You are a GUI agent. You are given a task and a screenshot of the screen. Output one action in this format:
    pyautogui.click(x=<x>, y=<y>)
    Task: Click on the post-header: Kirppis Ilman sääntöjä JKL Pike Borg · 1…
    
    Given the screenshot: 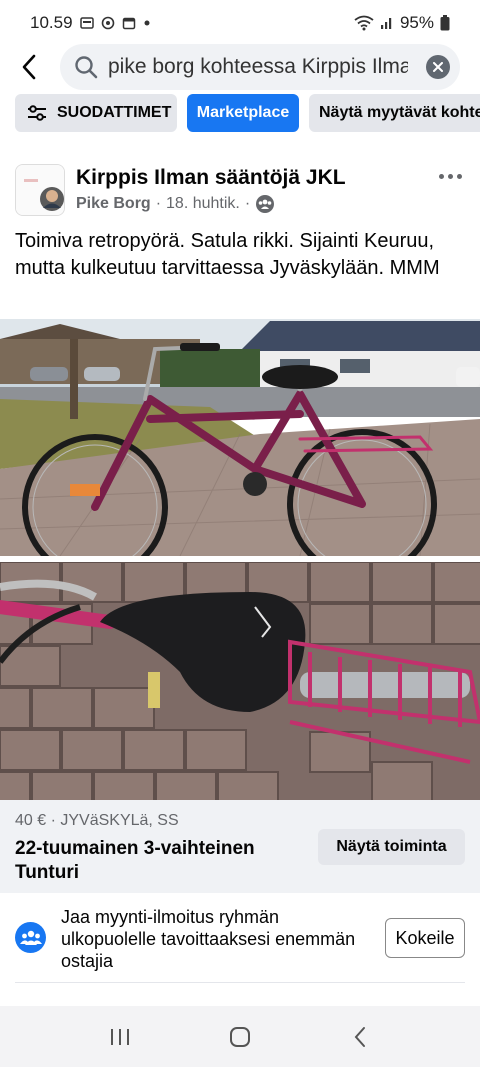 What is the action you would take?
    pyautogui.click(x=240, y=192)
    